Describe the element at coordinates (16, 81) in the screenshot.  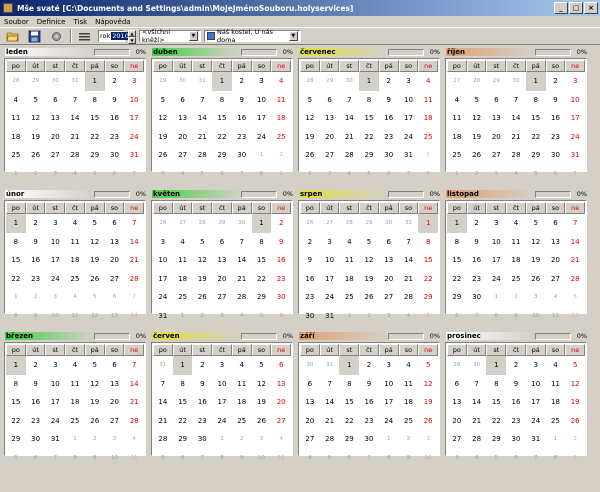
I see `day-cell-outside: 28` at that location.